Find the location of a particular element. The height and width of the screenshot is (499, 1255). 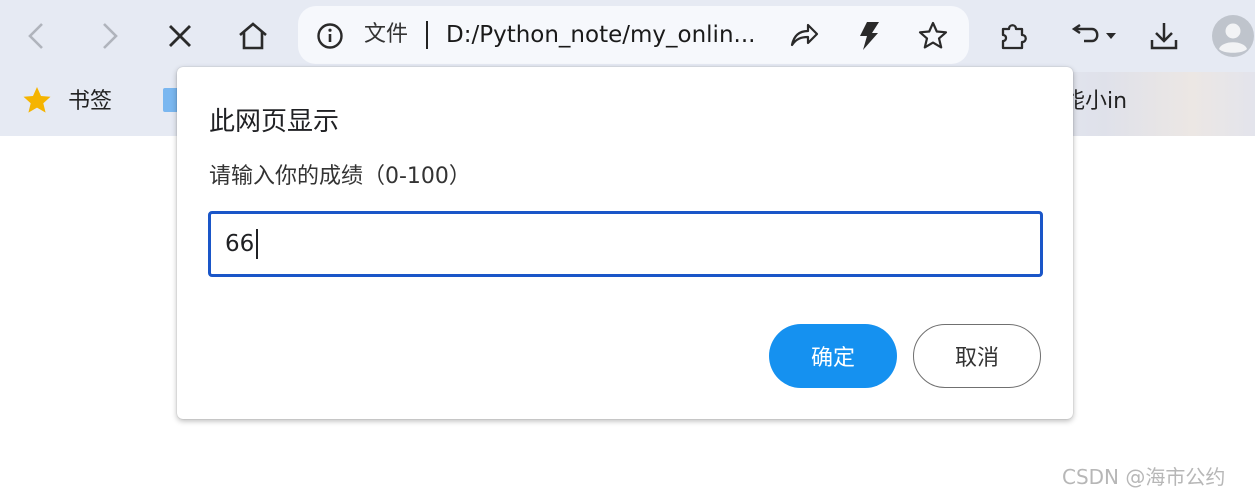

dialog-message: 请输入你的成绩（0-100） is located at coordinates (340, 176).